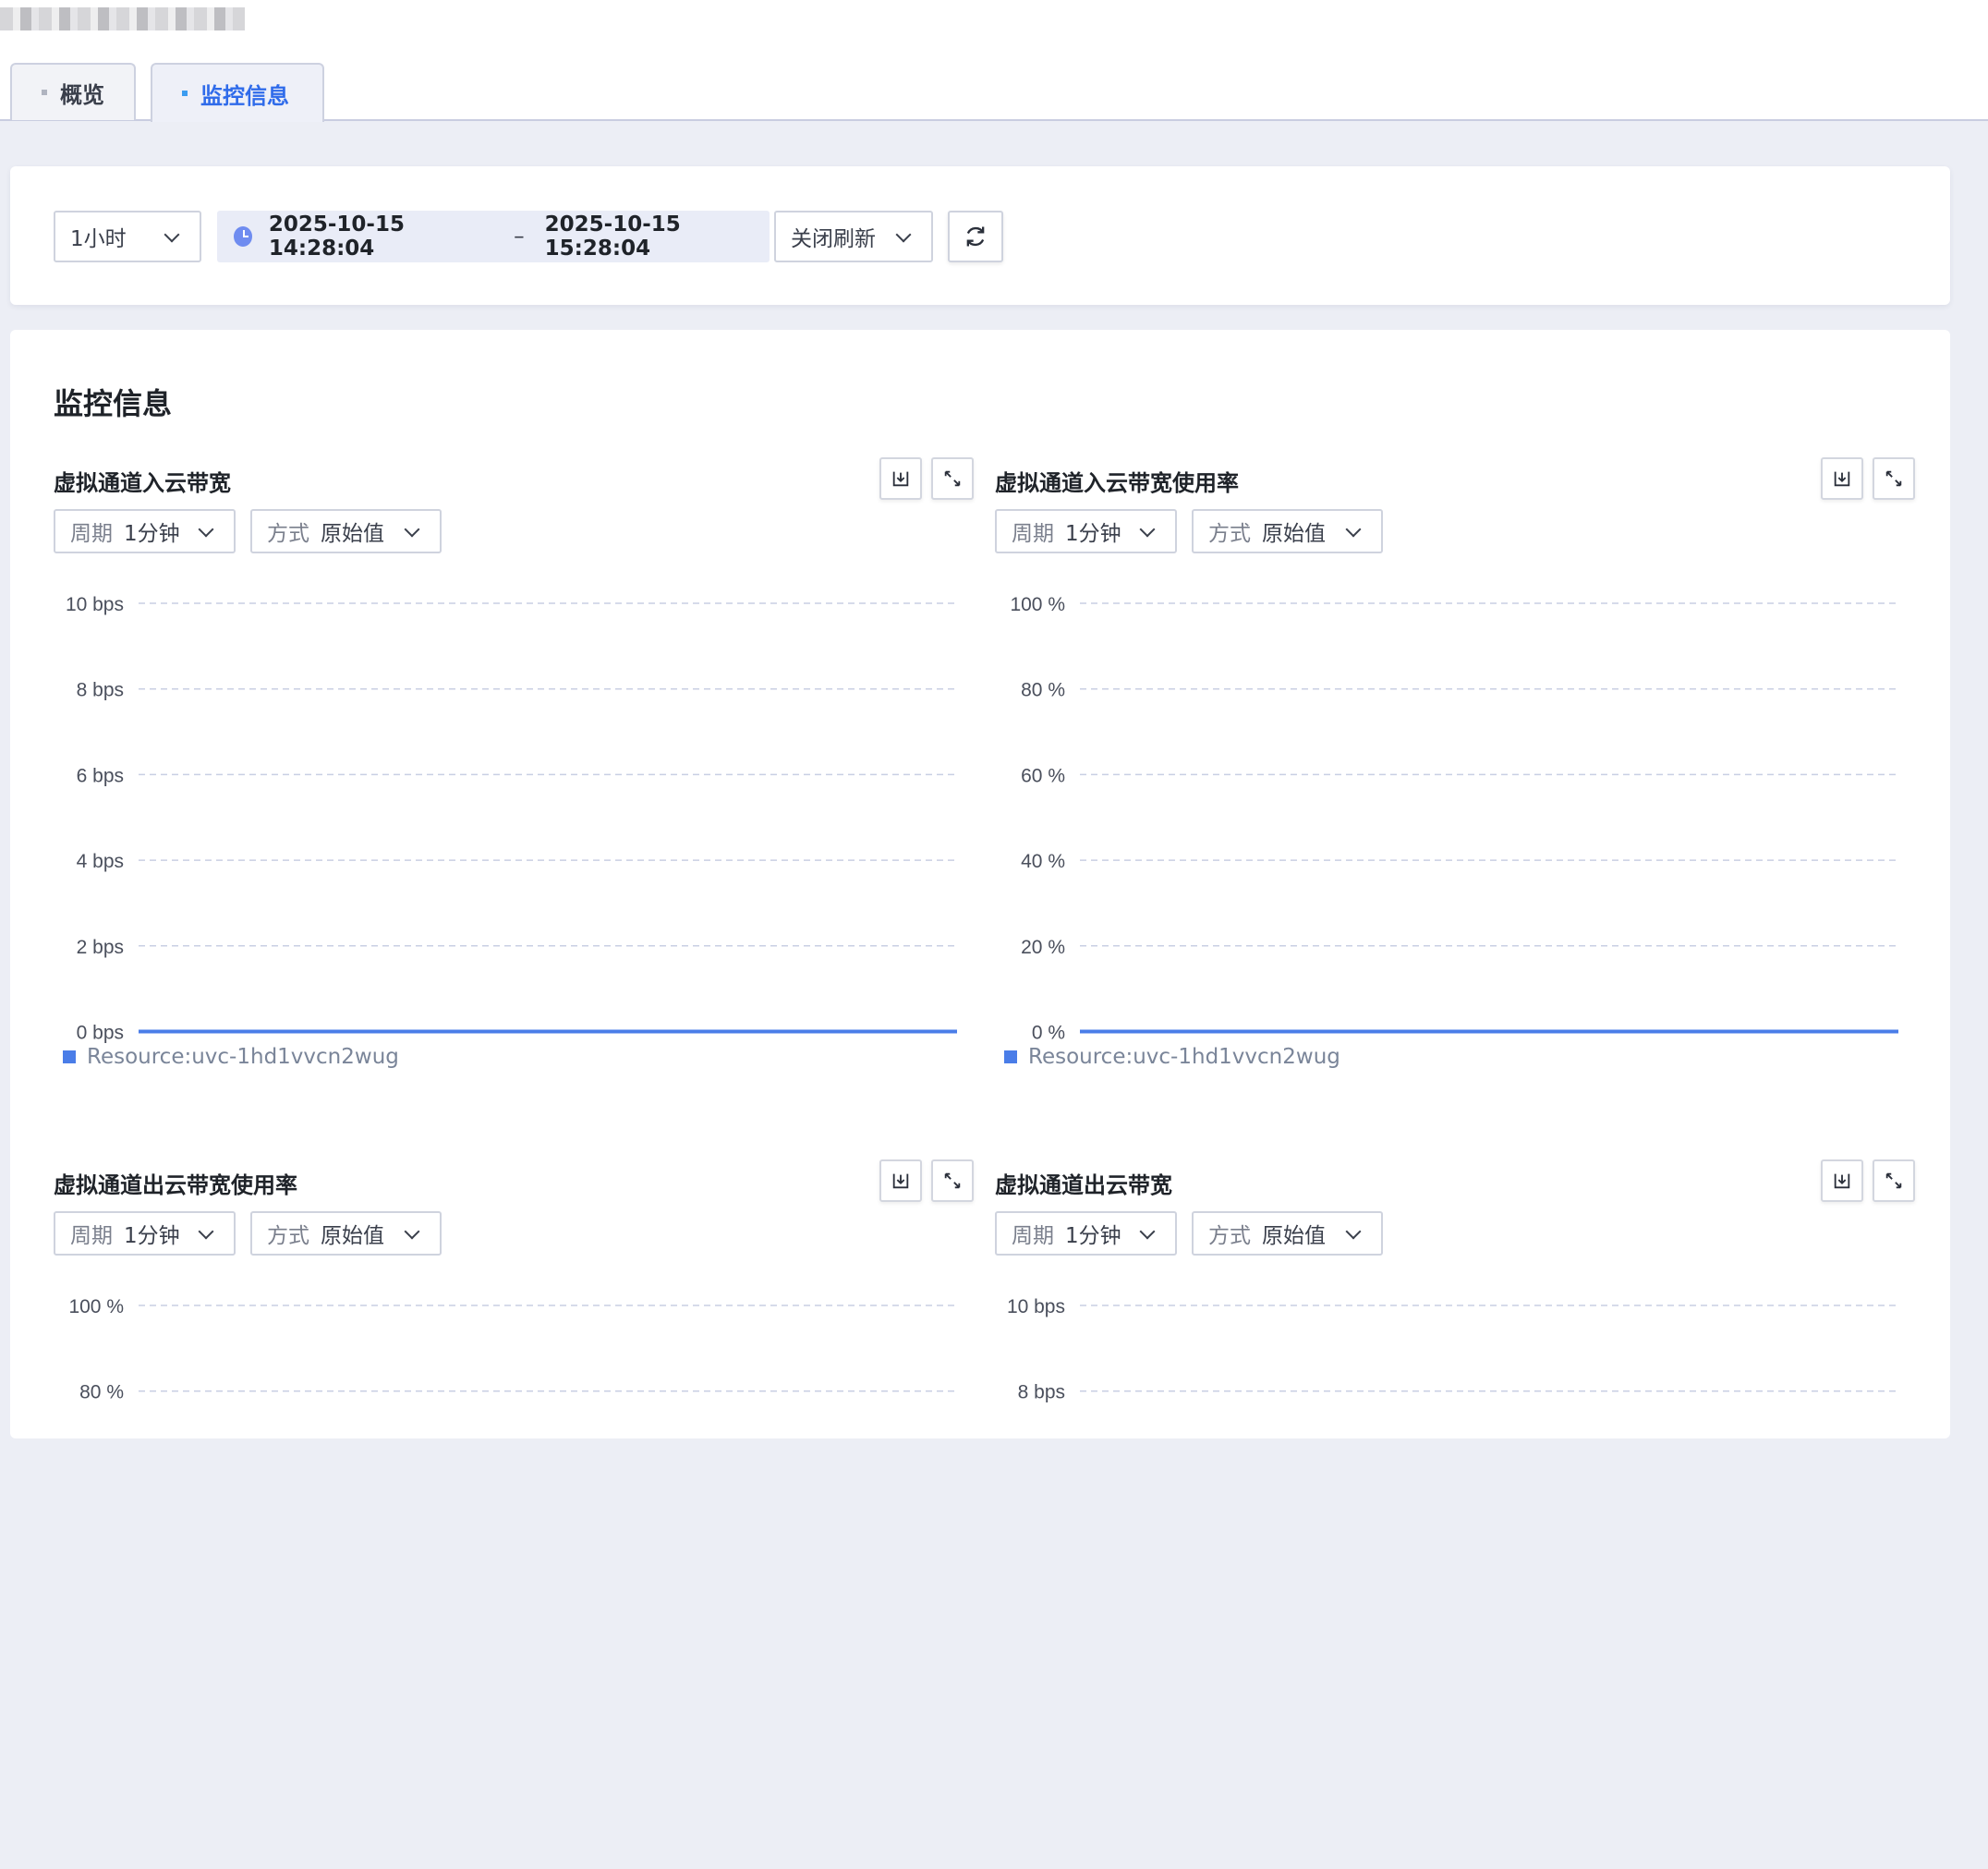 This screenshot has width=1988, height=1869. Describe the element at coordinates (245, 95) in the screenshot. I see `tab-label: 监控信息` at that location.